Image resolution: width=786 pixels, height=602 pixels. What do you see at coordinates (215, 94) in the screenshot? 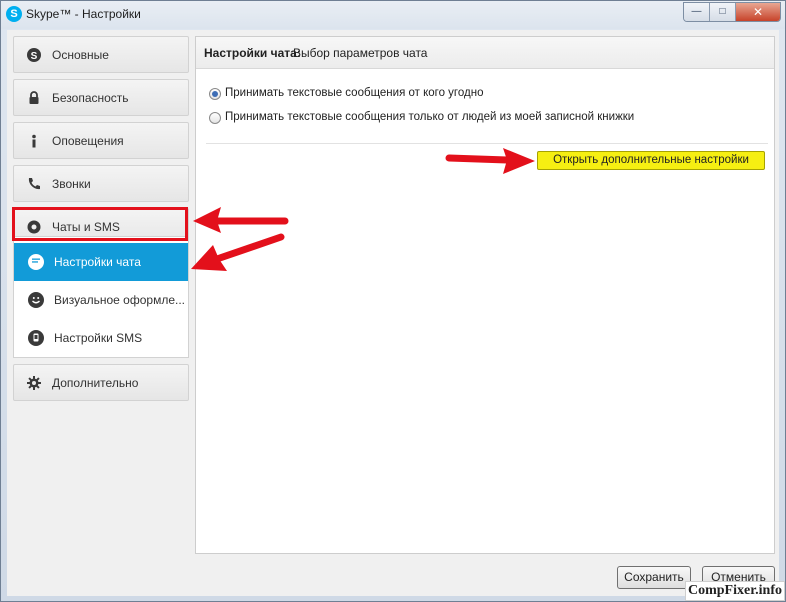
I see `radio-button-checked` at bounding box center [215, 94].